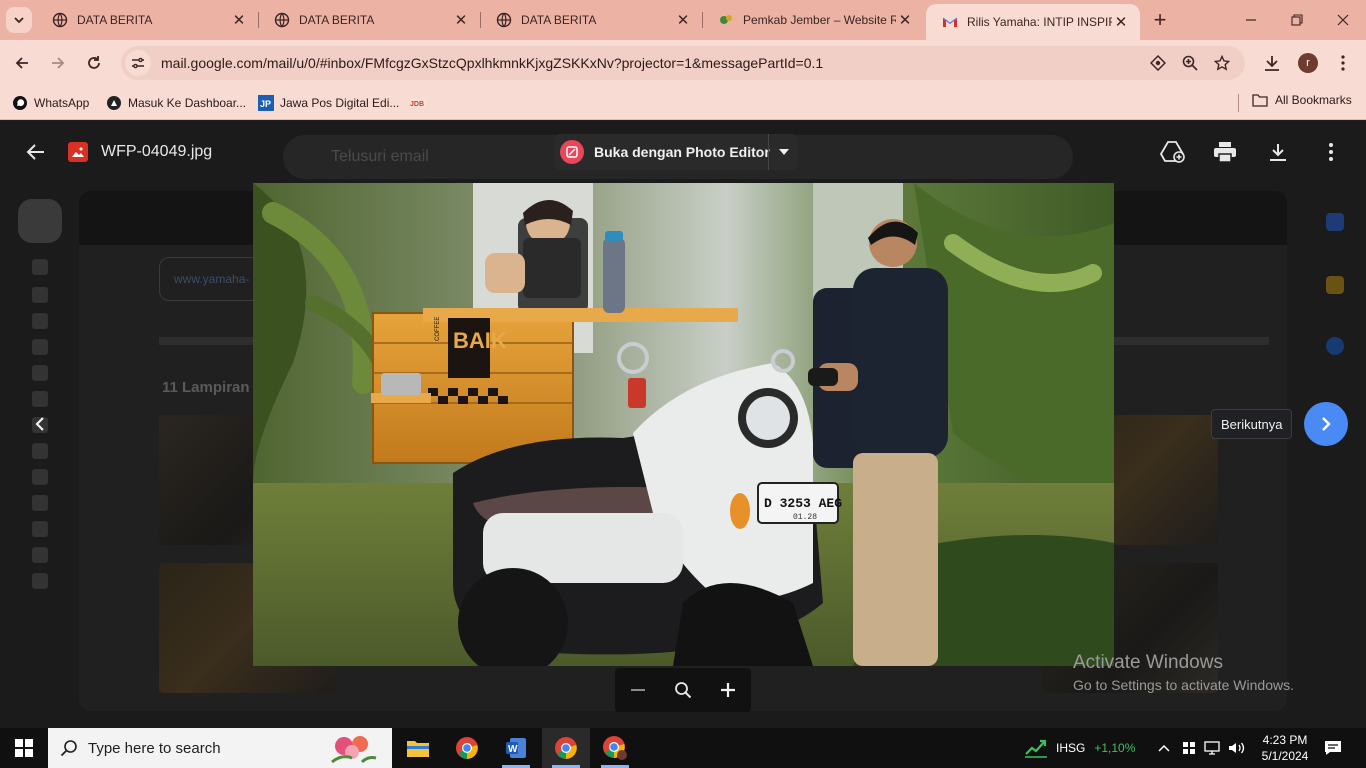  I want to click on tab-data-berita-2: DATA BERITA ✕, so click(369, 20).